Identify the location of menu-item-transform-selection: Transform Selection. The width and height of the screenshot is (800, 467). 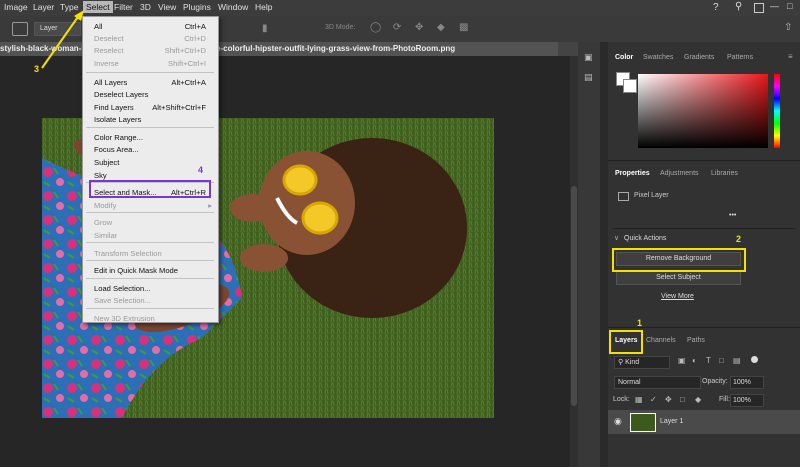
(155, 253).